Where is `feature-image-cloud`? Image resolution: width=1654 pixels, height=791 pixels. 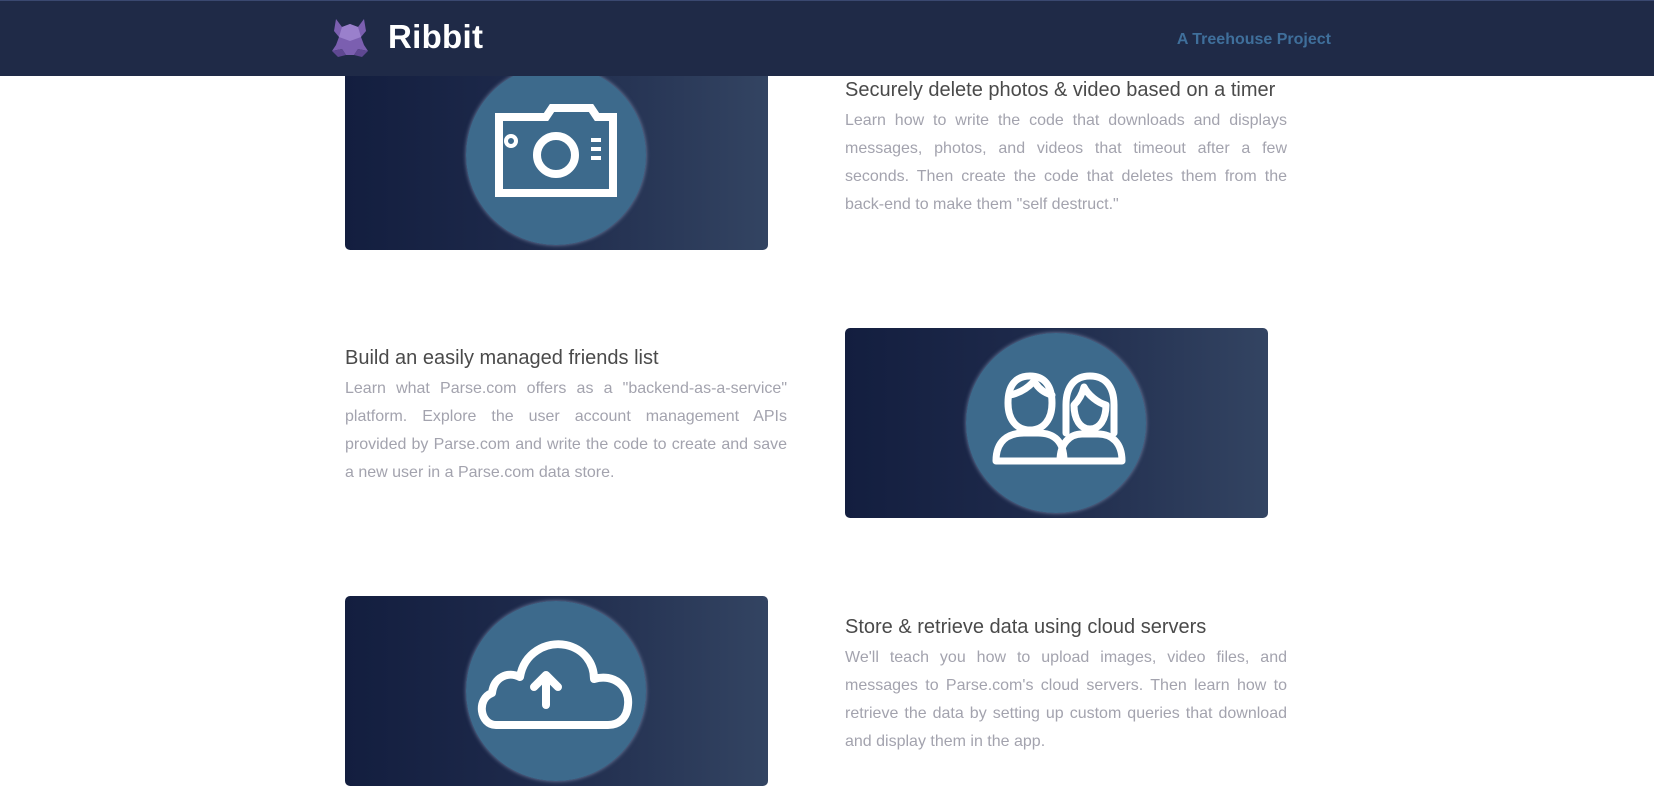
feature-image-cloud is located at coordinates (556, 691).